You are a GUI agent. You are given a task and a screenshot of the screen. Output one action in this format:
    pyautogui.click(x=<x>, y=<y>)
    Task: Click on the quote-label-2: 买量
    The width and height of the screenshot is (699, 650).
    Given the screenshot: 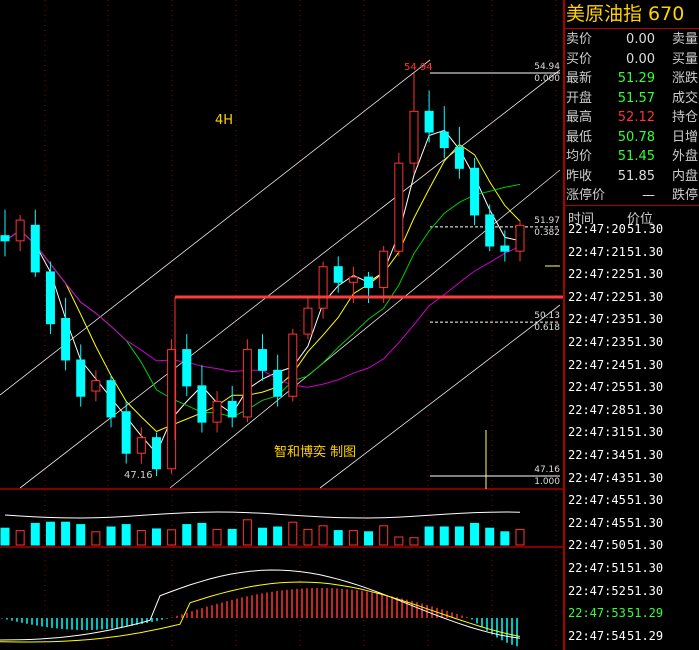 What is the action you would take?
    pyautogui.click(x=685, y=59)
    